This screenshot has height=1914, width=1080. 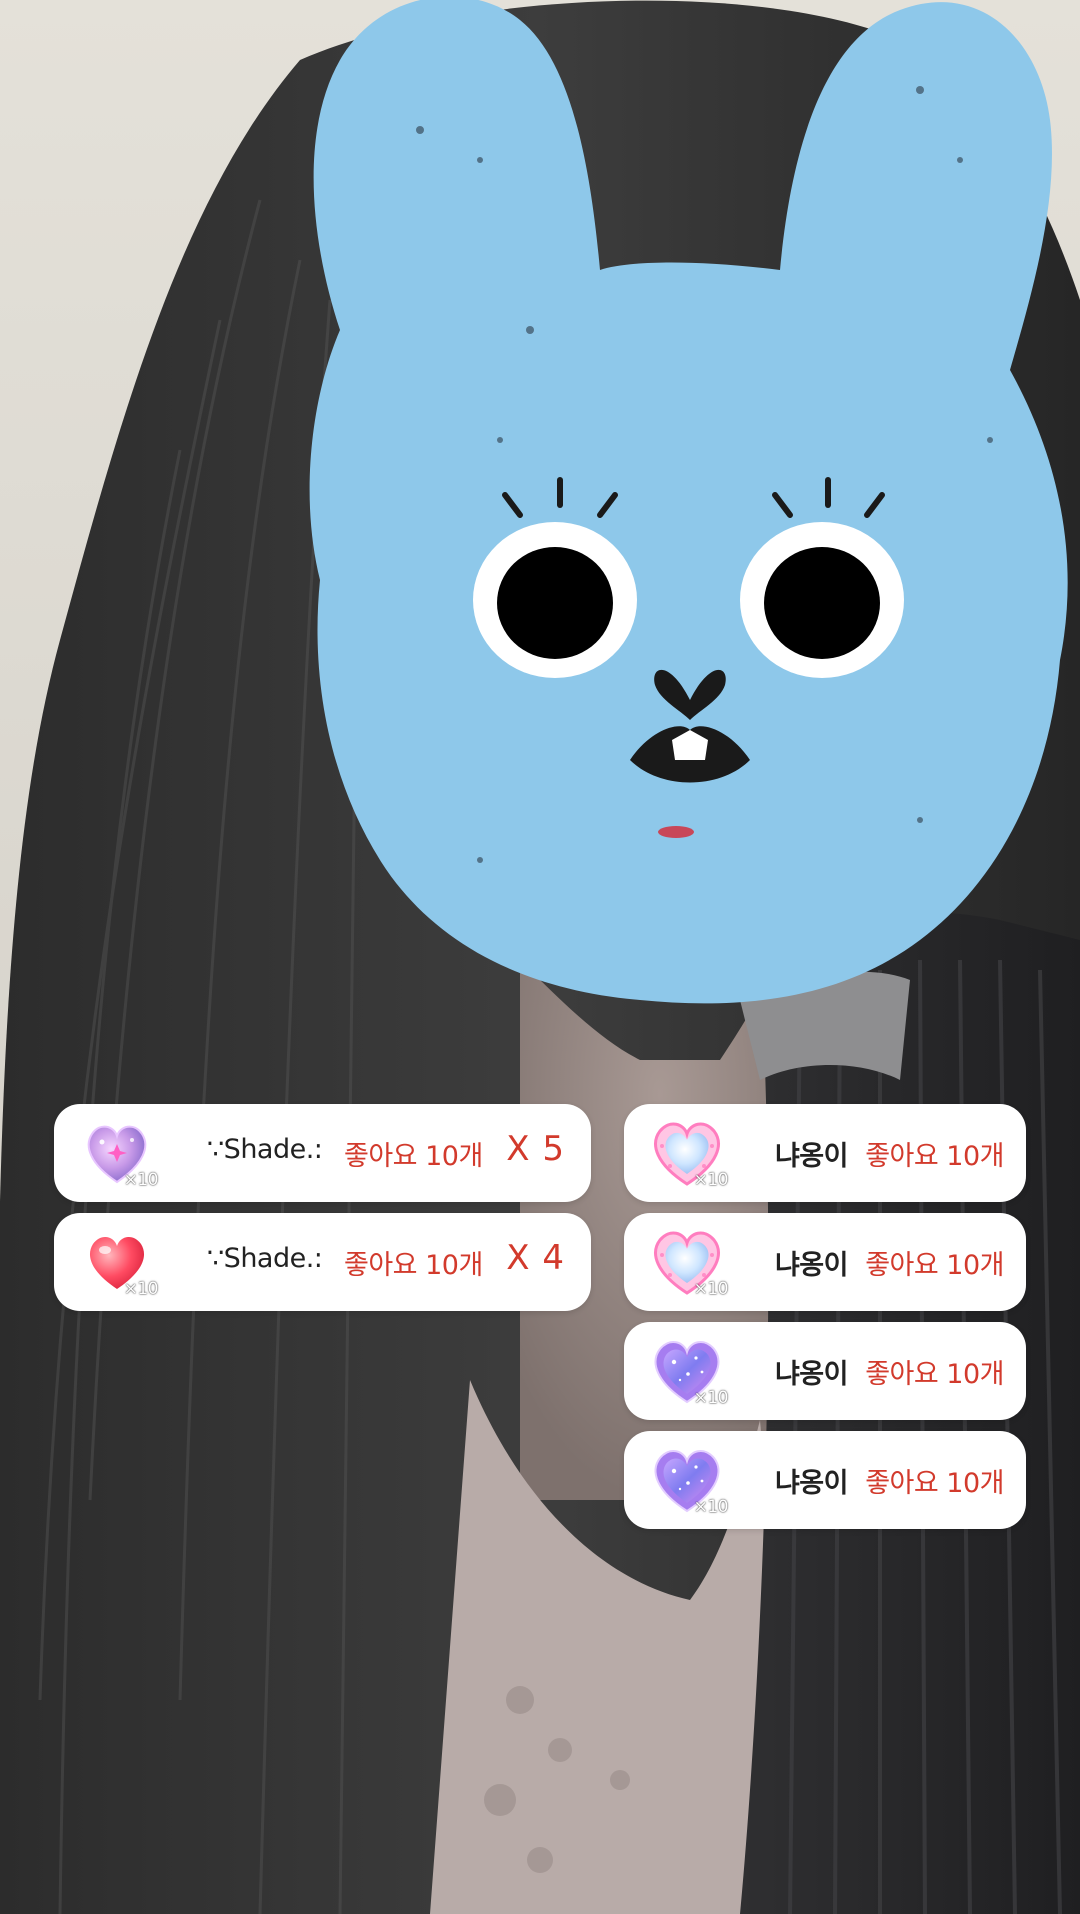 I want to click on combo-multiplier: X 5, so click(x=535, y=1149).